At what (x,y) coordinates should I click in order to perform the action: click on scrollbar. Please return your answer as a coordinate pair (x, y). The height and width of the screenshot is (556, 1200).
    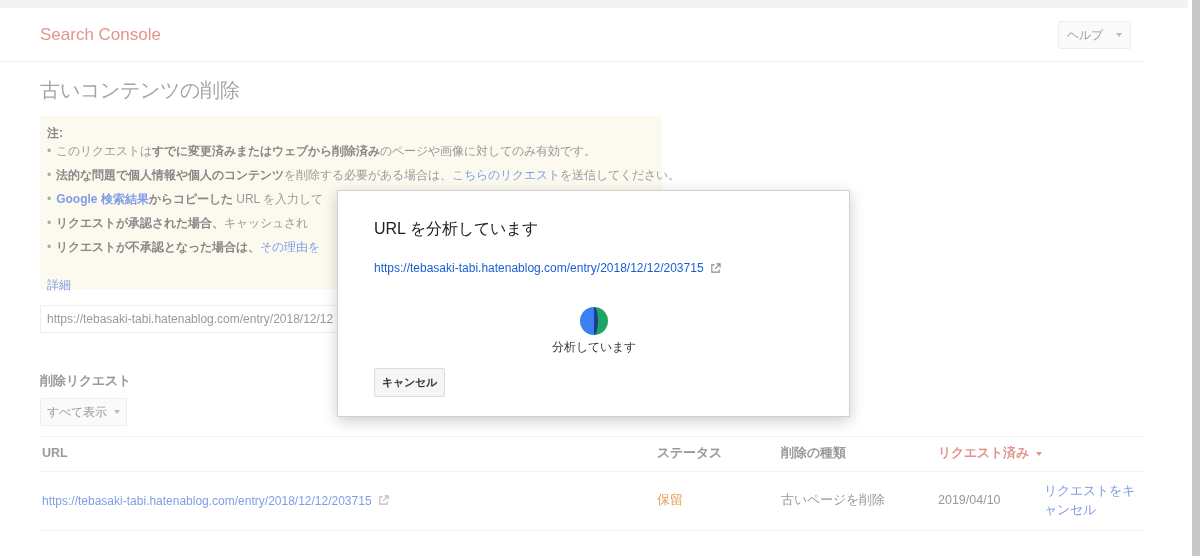
    Looking at the image, I should click on (1196, 278).